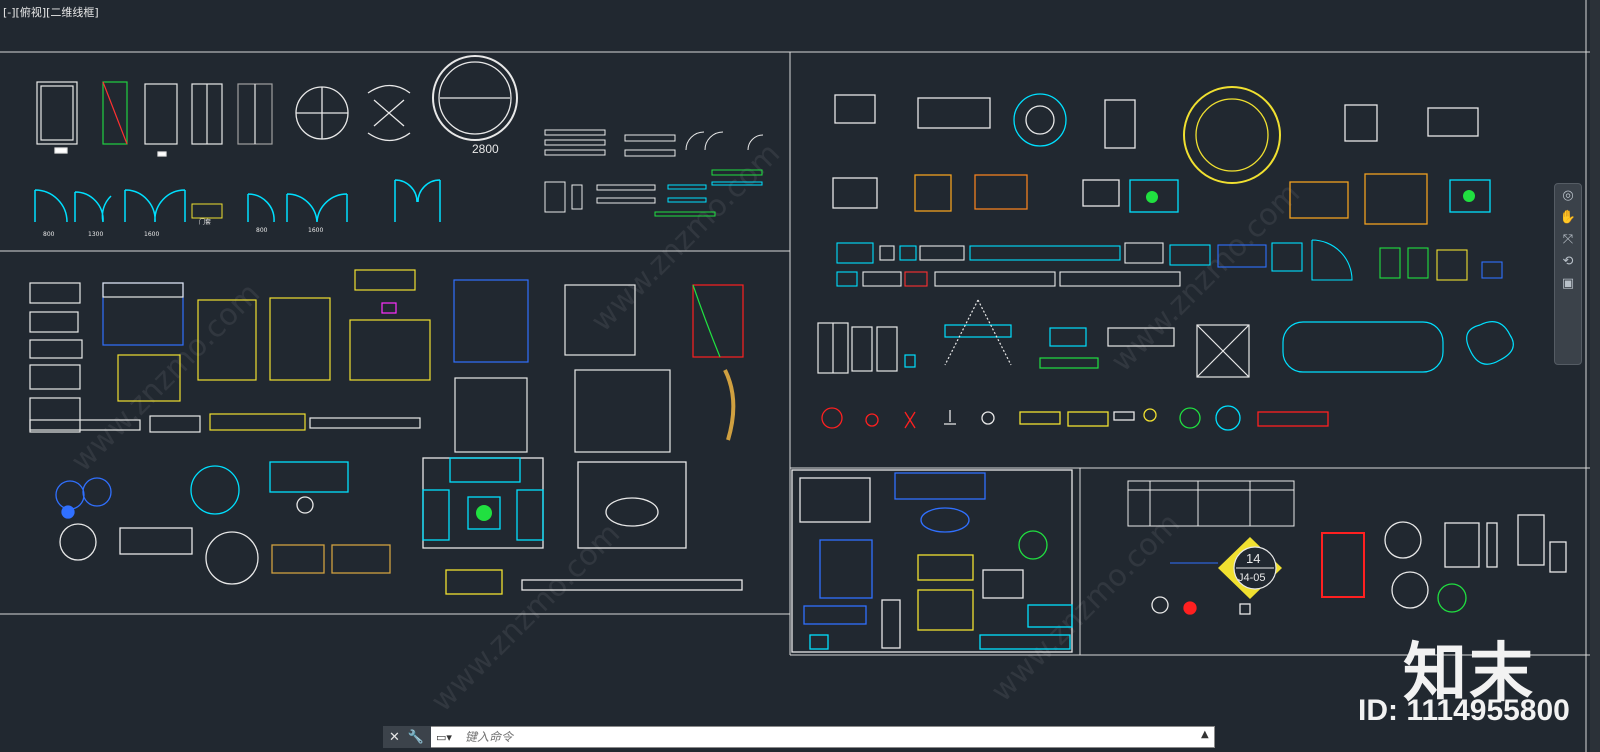 This screenshot has height=752, width=1600. Describe the element at coordinates (1359, 564) in the screenshot. I see `landscape-and-misc-blocks` at that location.